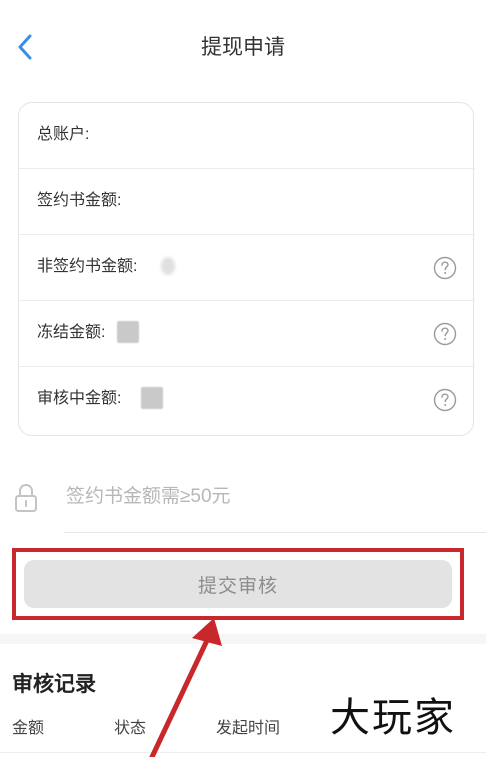 This screenshot has height=757, width=486. What do you see at coordinates (79, 200) in the screenshot?
I see `signed-book-amount-label: 签约书金额:` at bounding box center [79, 200].